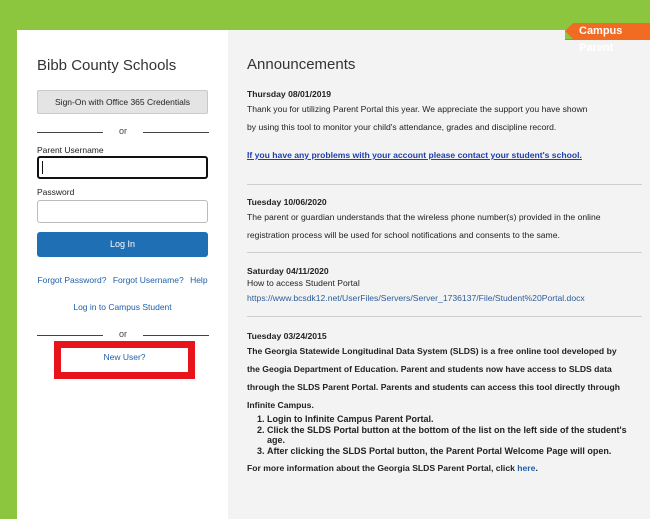 This screenshot has width=650, height=519. What do you see at coordinates (122, 307) in the screenshot?
I see `campus-student-link: Log in to Campus Student` at bounding box center [122, 307].